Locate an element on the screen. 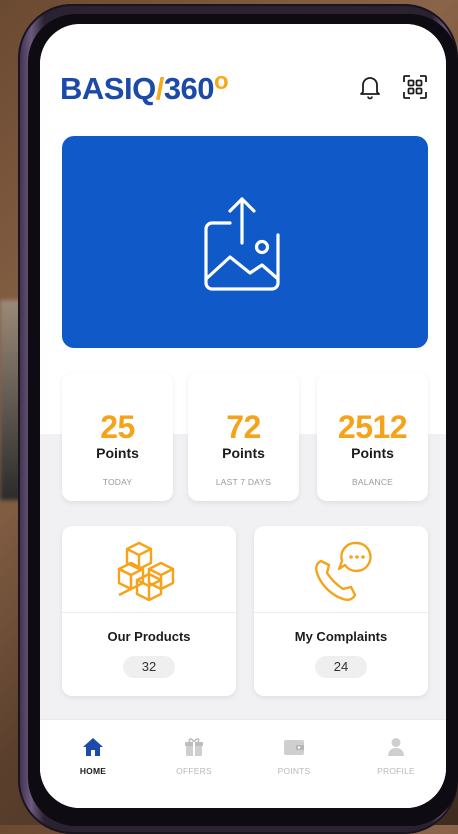 This screenshot has height=834, width=458. bell-icon is located at coordinates (370, 88).